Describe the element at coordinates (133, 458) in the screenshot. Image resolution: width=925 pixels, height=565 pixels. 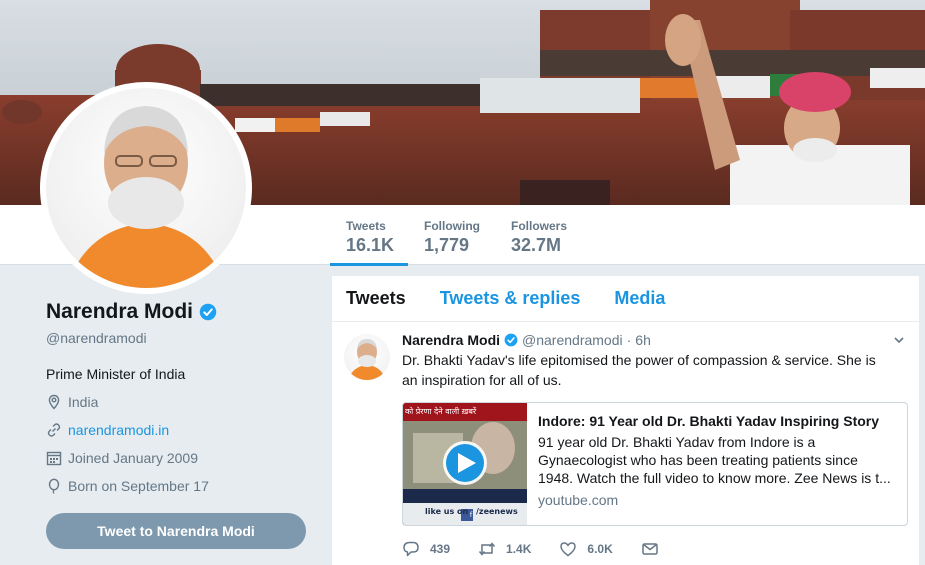
I see `joined-text: Joined January 2009` at that location.